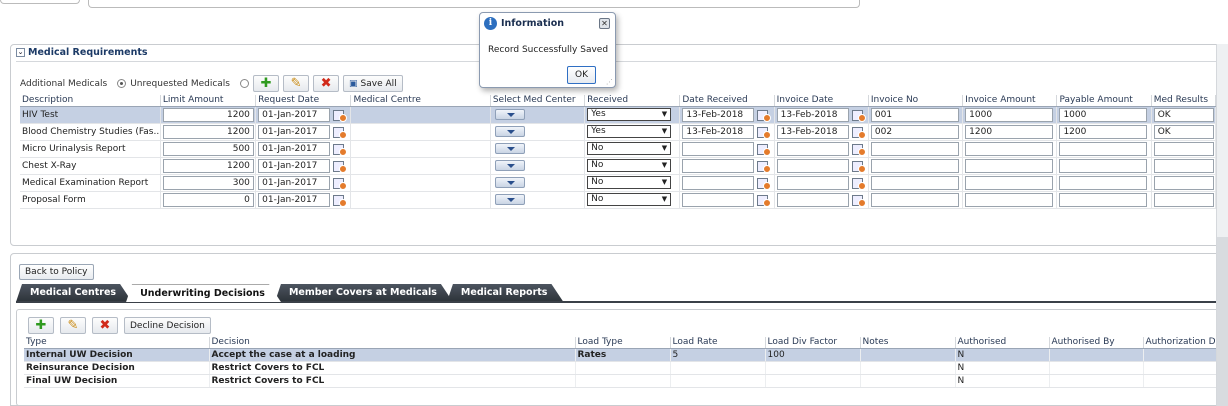 This screenshot has height=406, width=1228. I want to click on close-icon: ✕, so click(604, 23).